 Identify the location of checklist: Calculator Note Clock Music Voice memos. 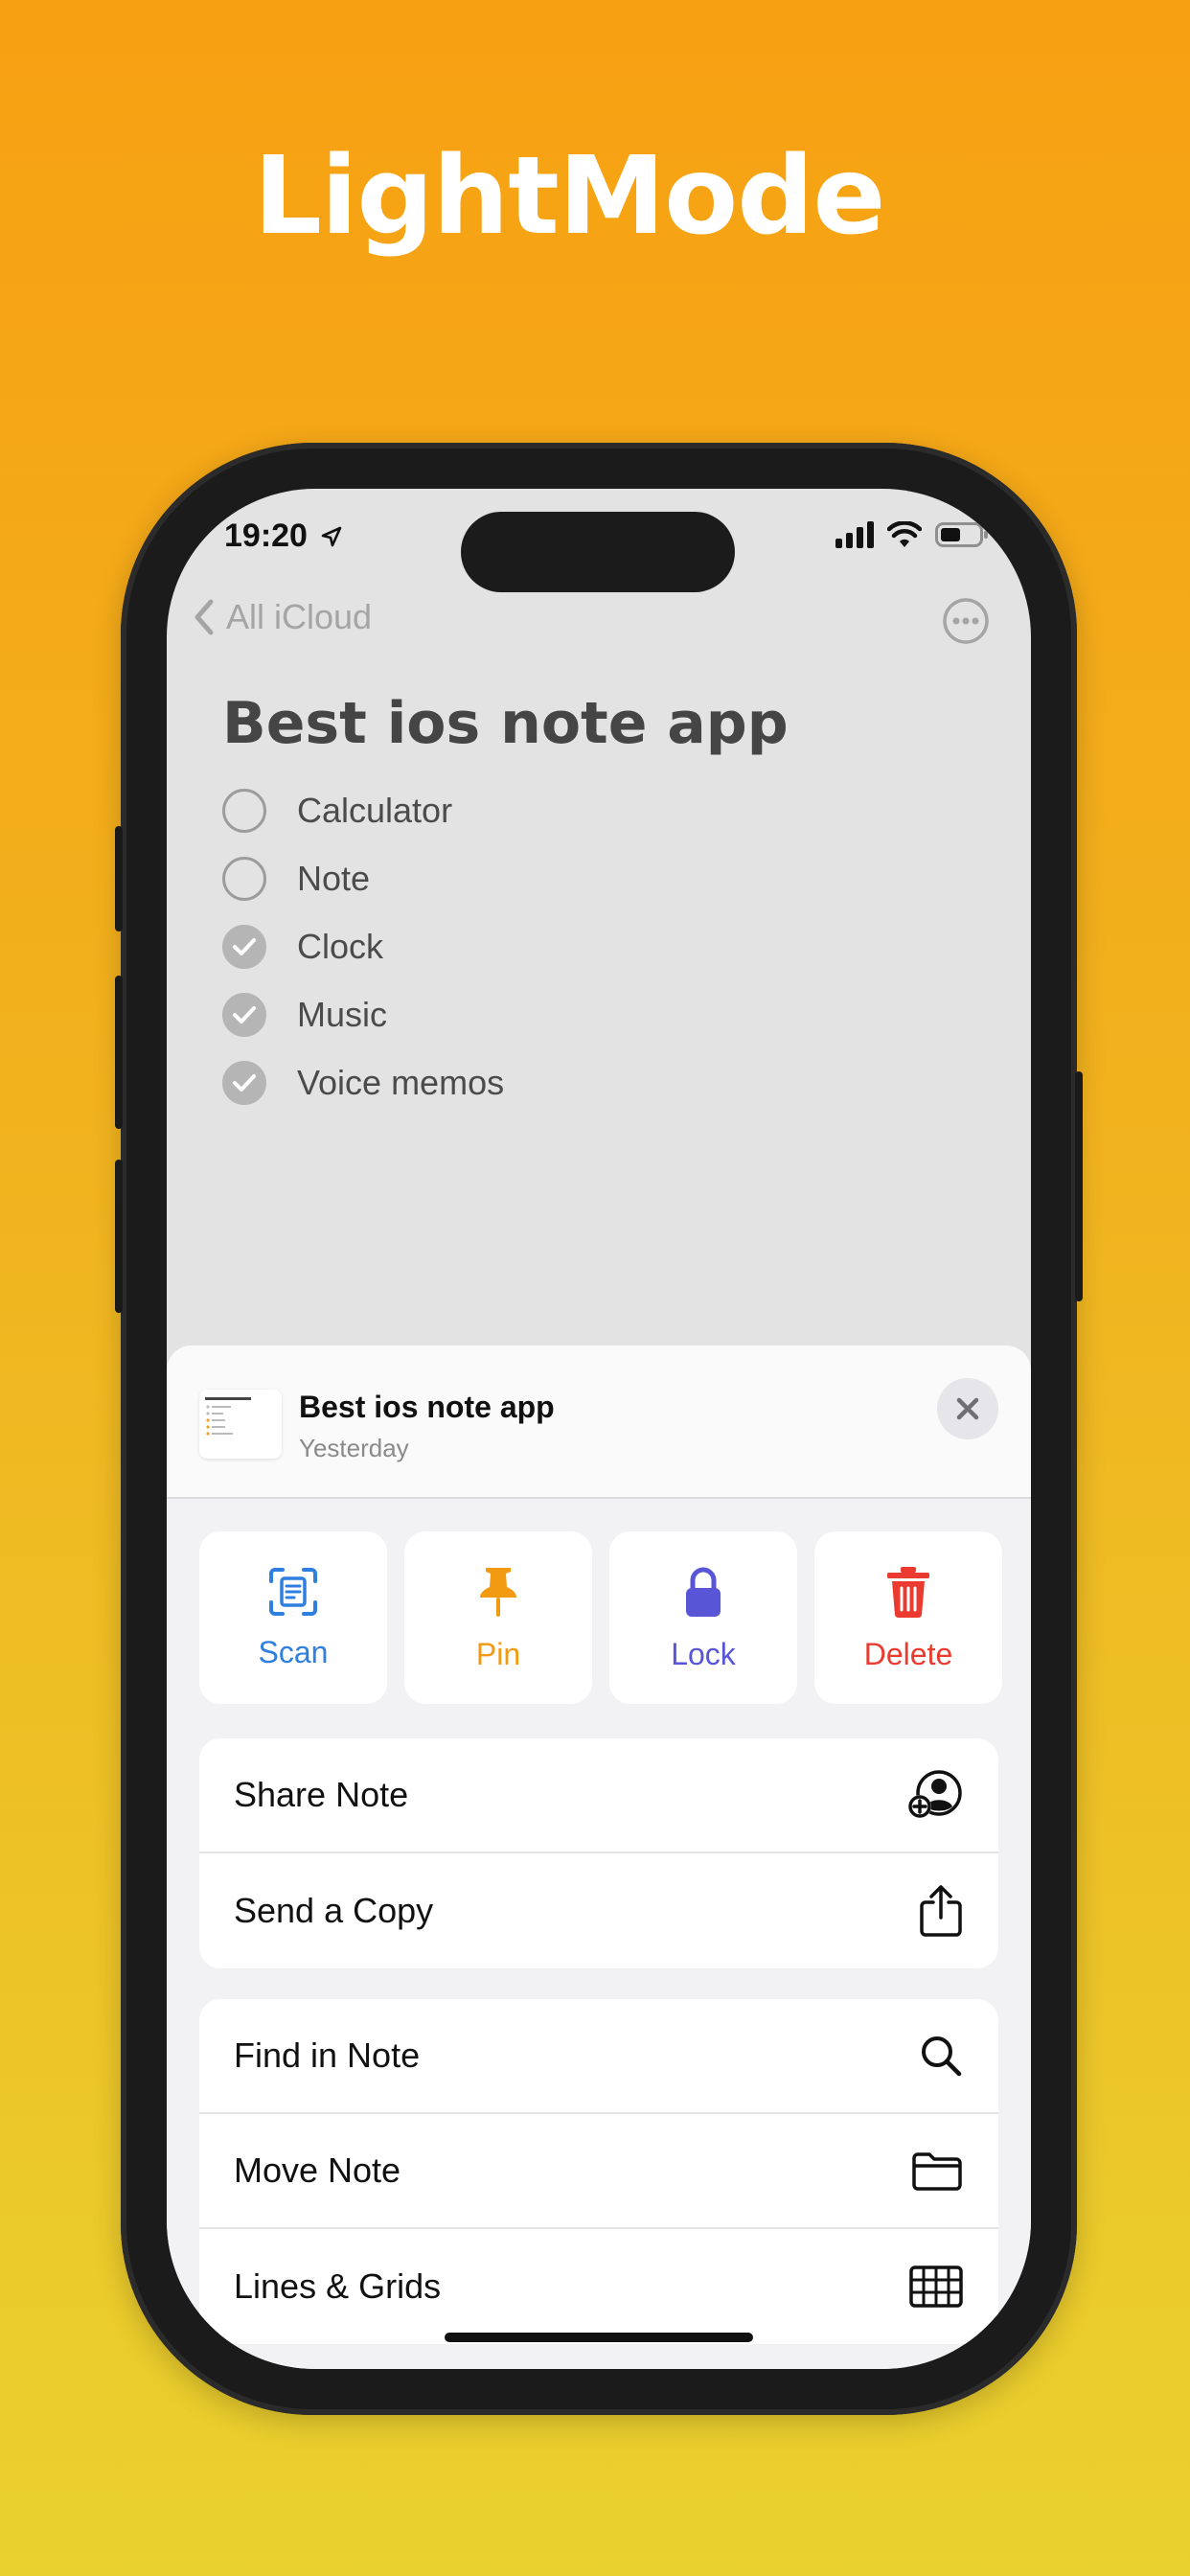
(363, 946).